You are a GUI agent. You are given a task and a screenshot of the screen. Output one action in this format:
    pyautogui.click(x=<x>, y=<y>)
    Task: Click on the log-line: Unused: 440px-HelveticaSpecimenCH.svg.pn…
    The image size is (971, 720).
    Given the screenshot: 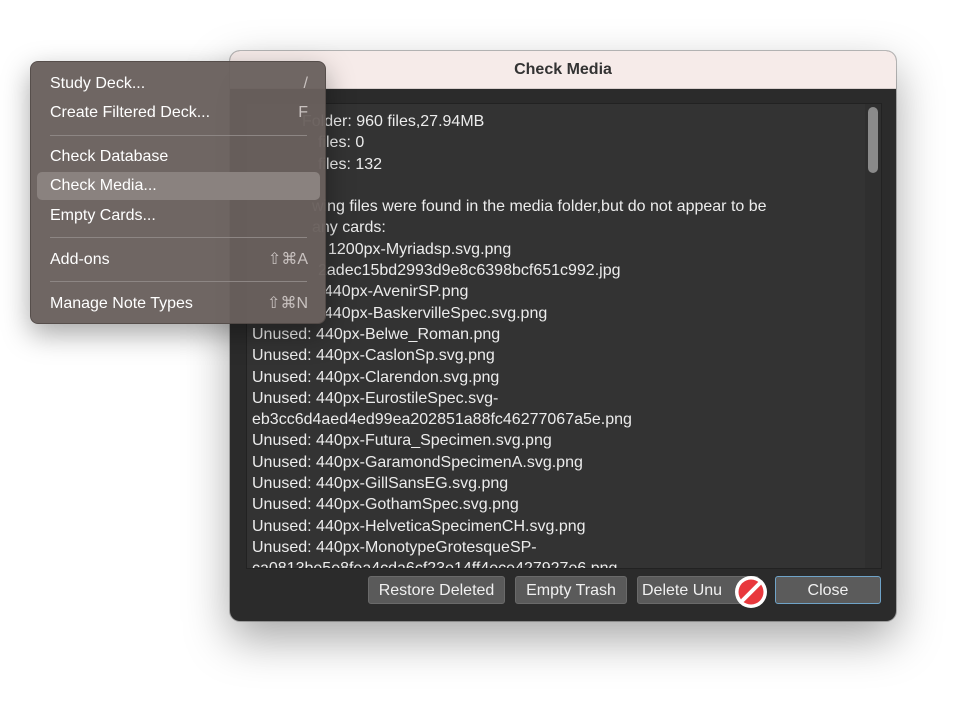 What is the action you would take?
    pyautogui.click(x=419, y=526)
    